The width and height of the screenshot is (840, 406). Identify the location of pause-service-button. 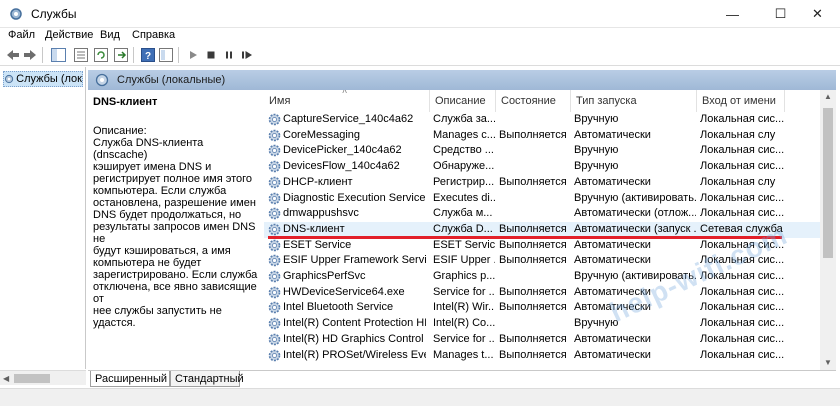
(229, 55).